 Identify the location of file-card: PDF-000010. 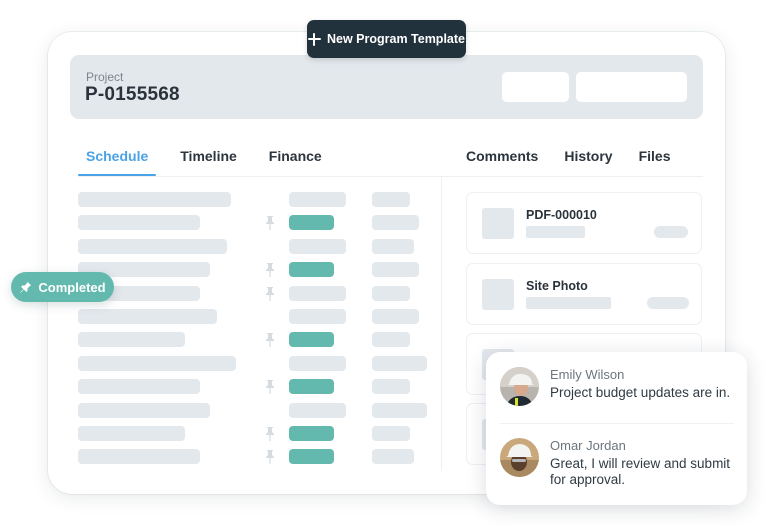
(584, 223).